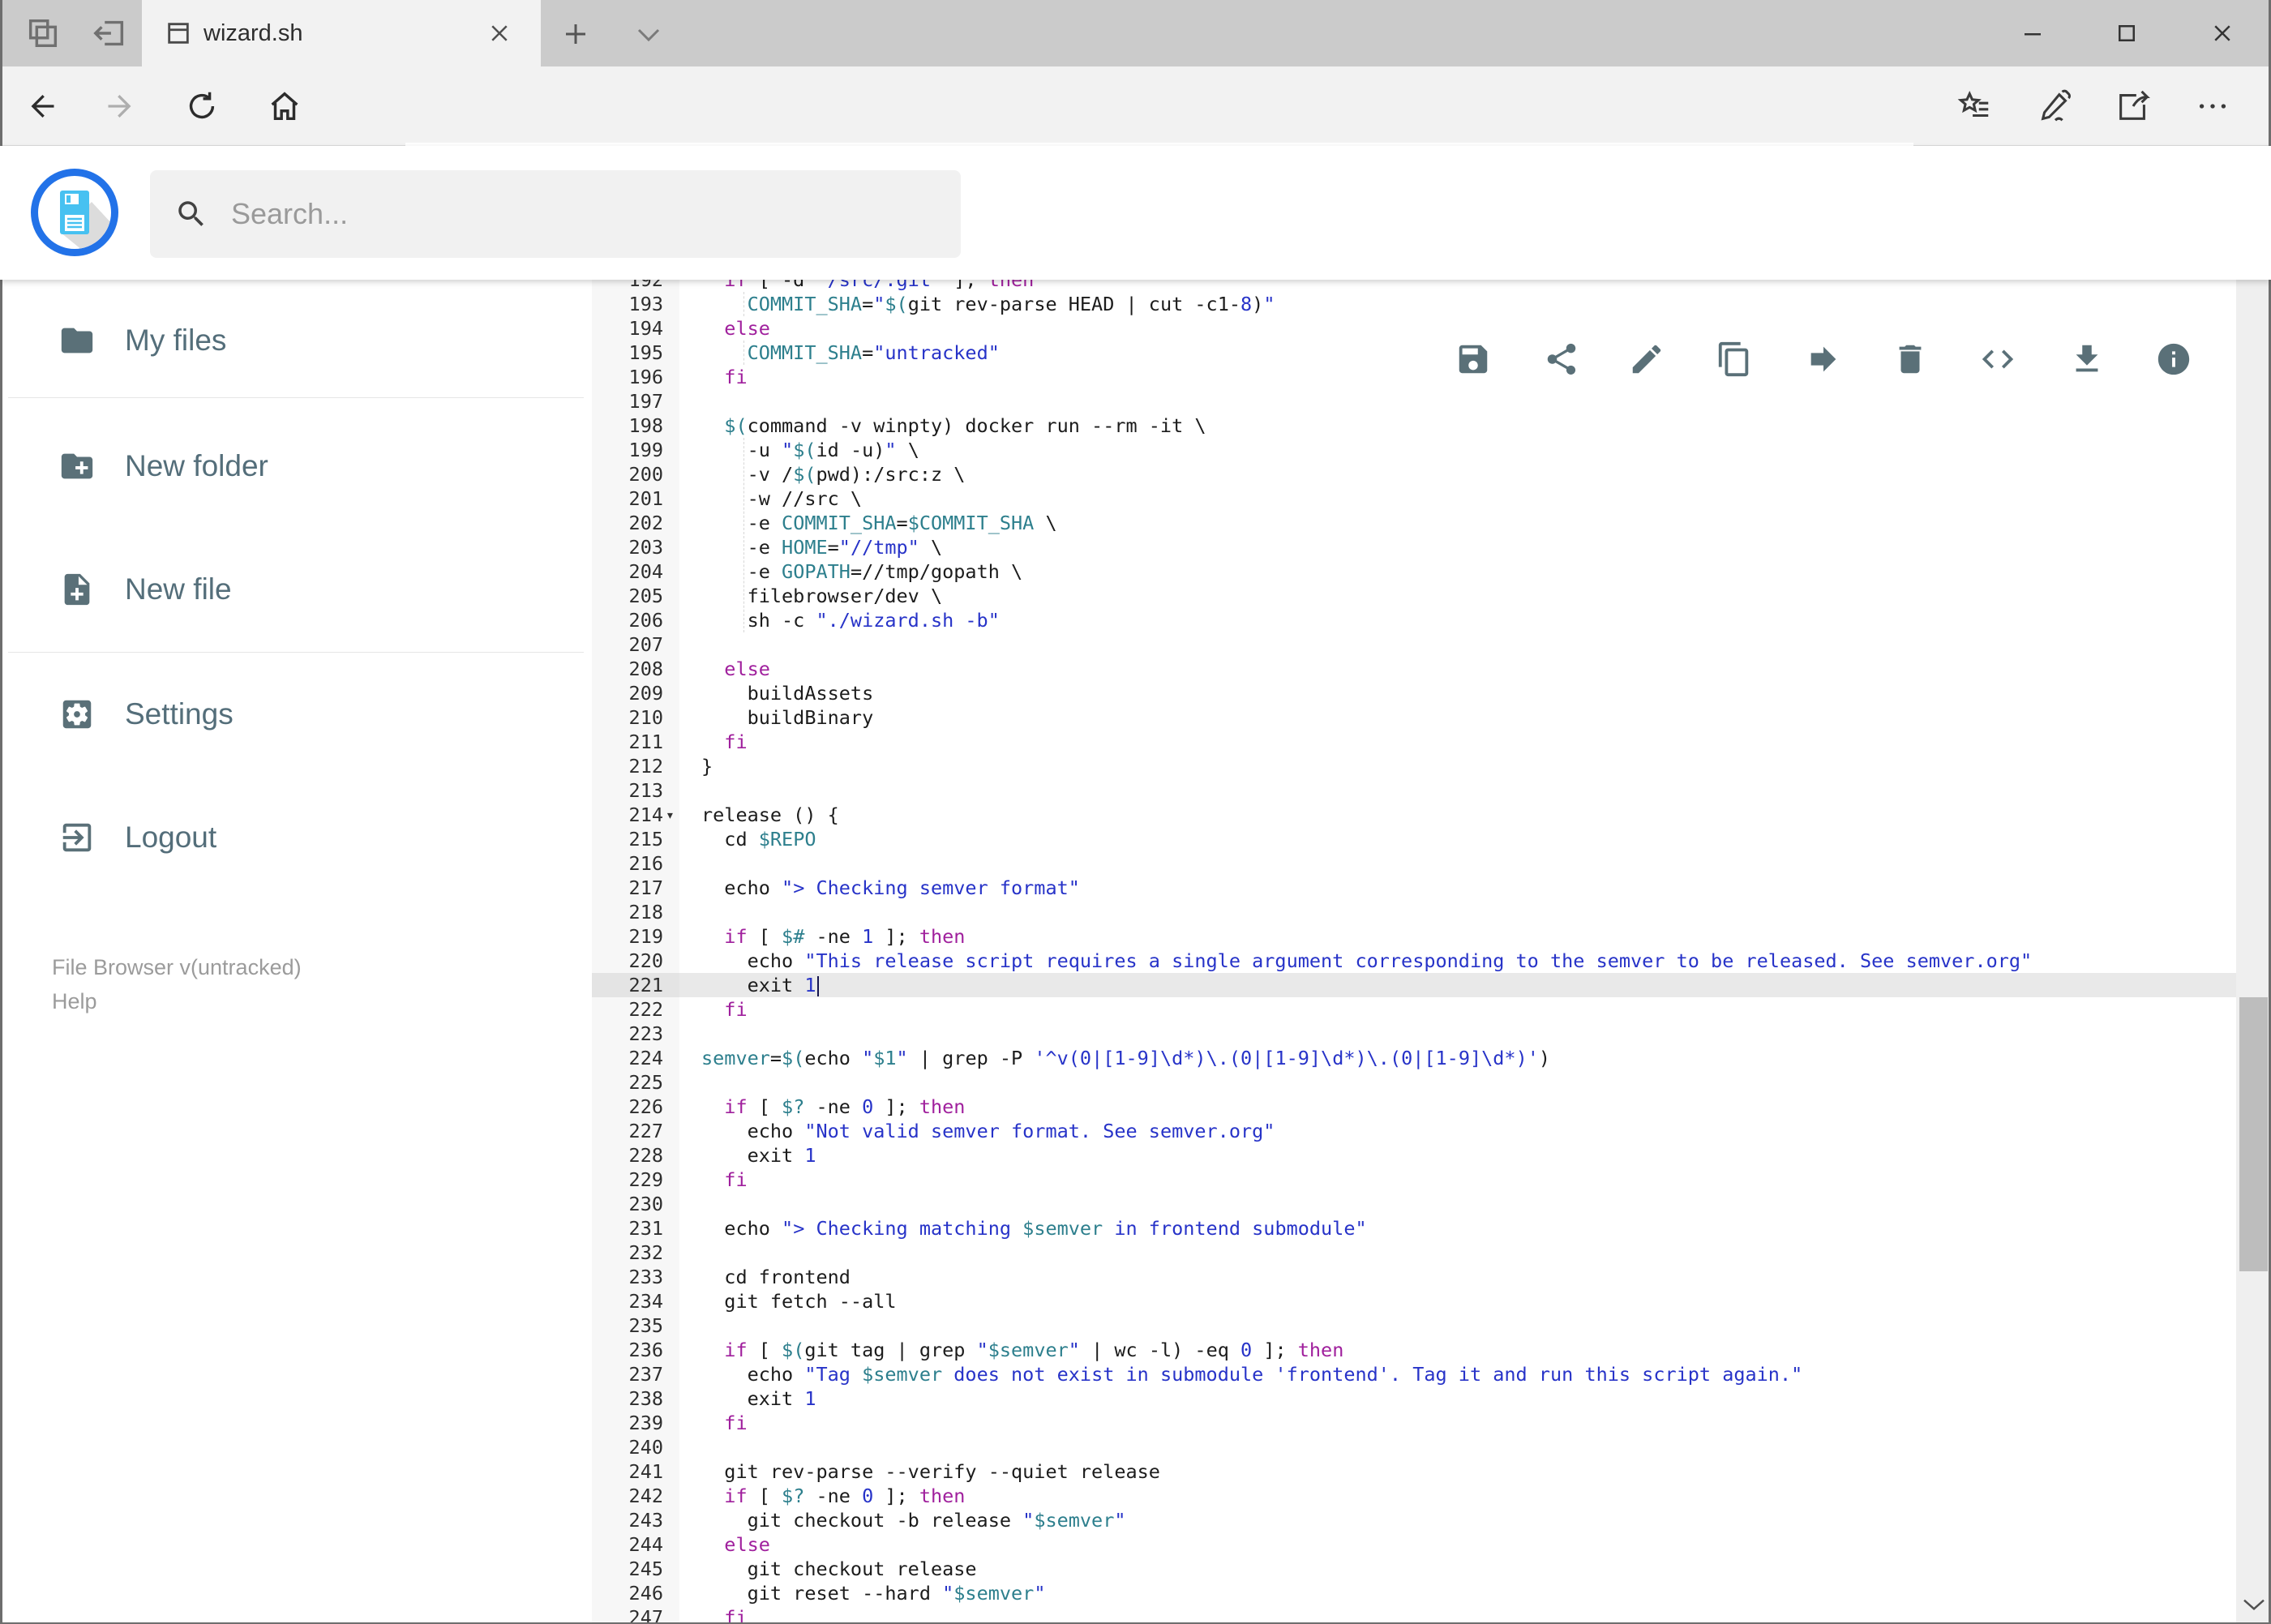  What do you see at coordinates (2055, 106) in the screenshot?
I see `web-note-icon` at bounding box center [2055, 106].